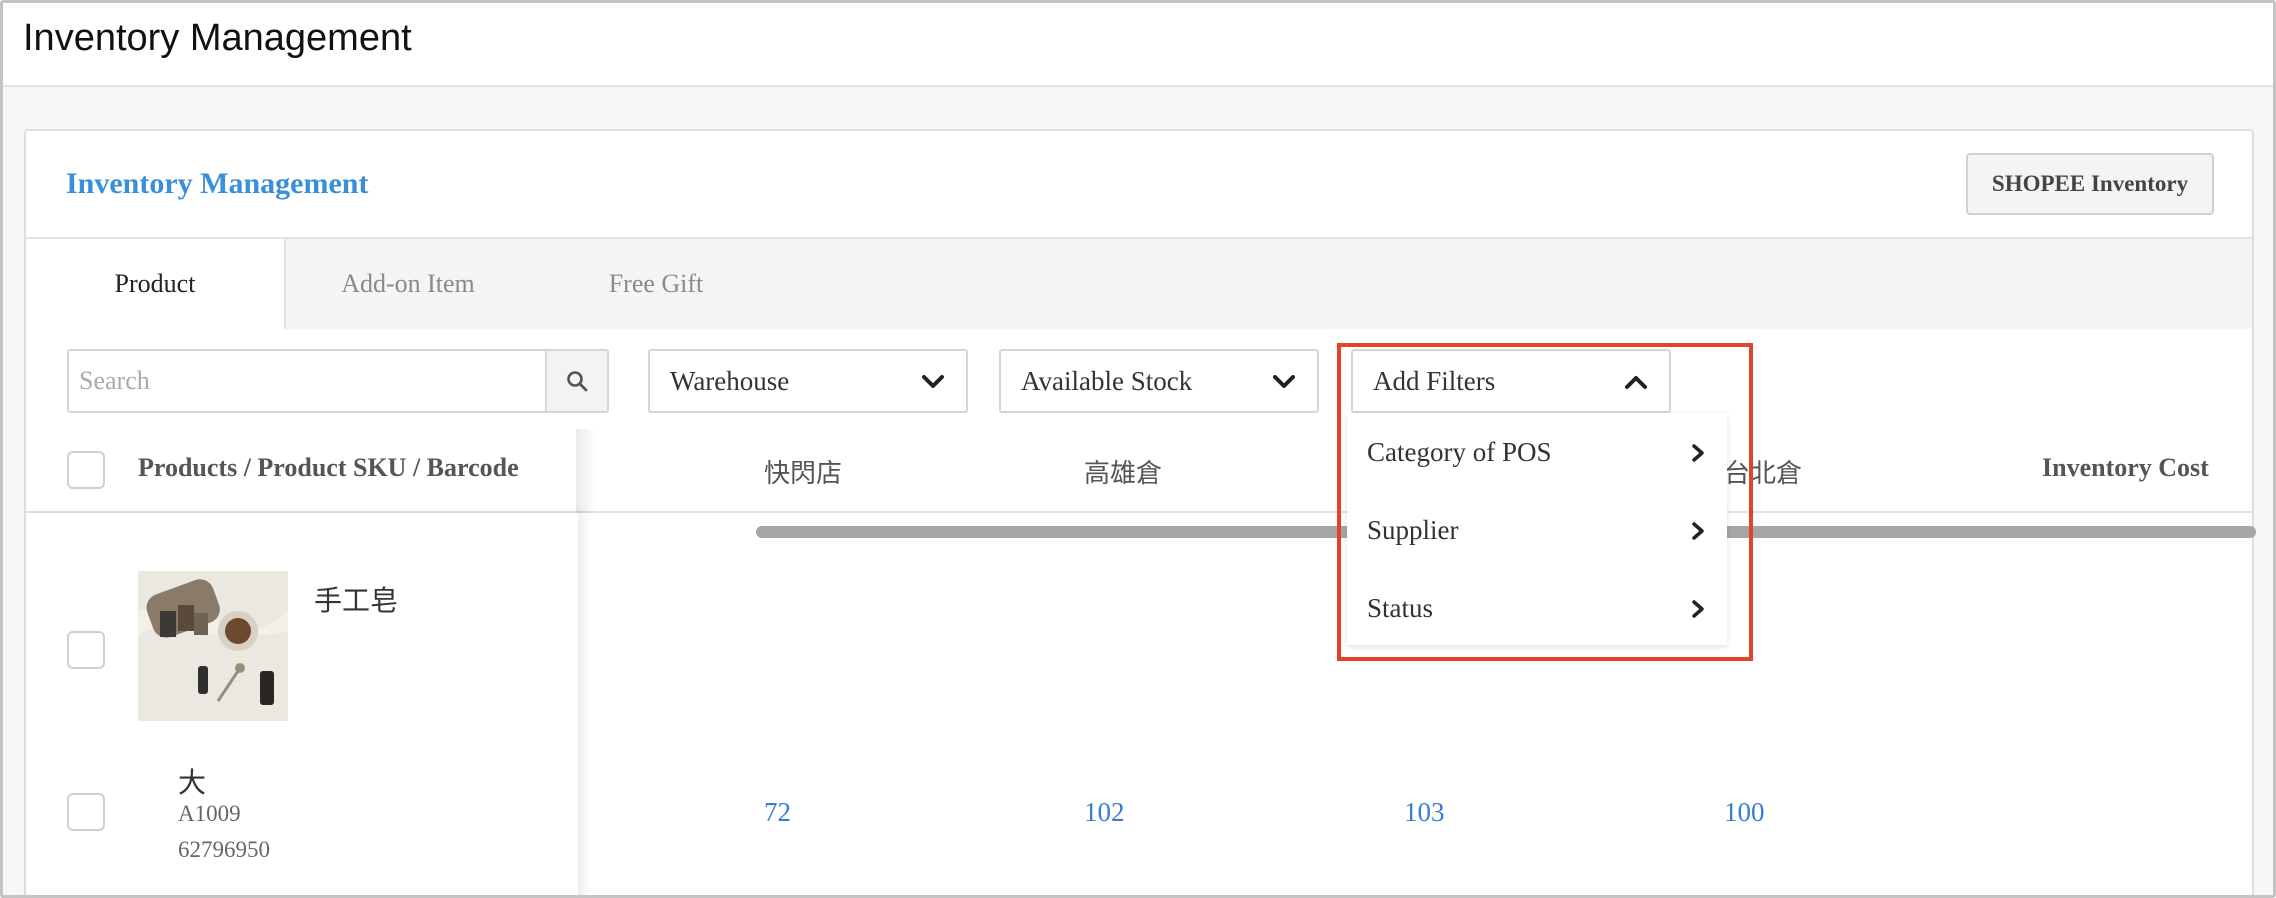  I want to click on top-bar: Inventory Management, so click(1138, 45).